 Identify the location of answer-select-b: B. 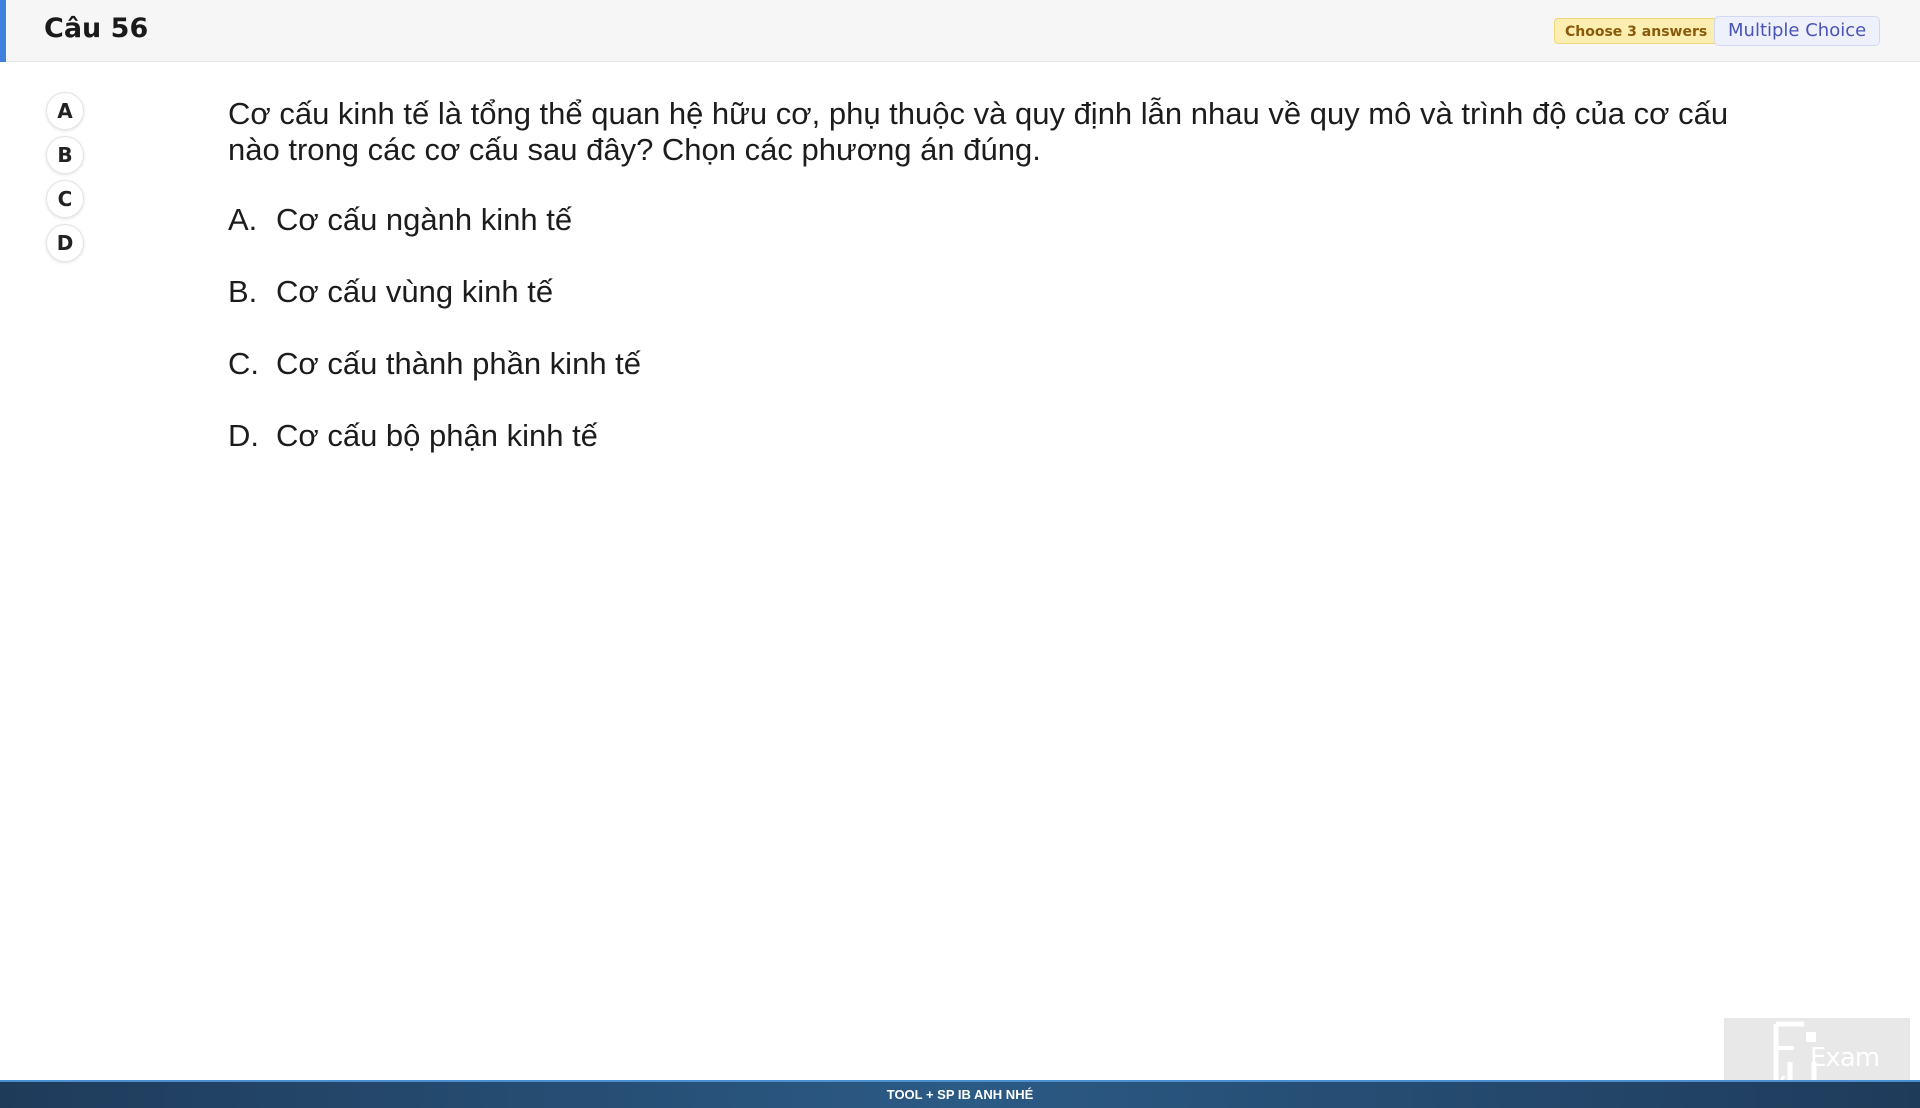
(65, 155).